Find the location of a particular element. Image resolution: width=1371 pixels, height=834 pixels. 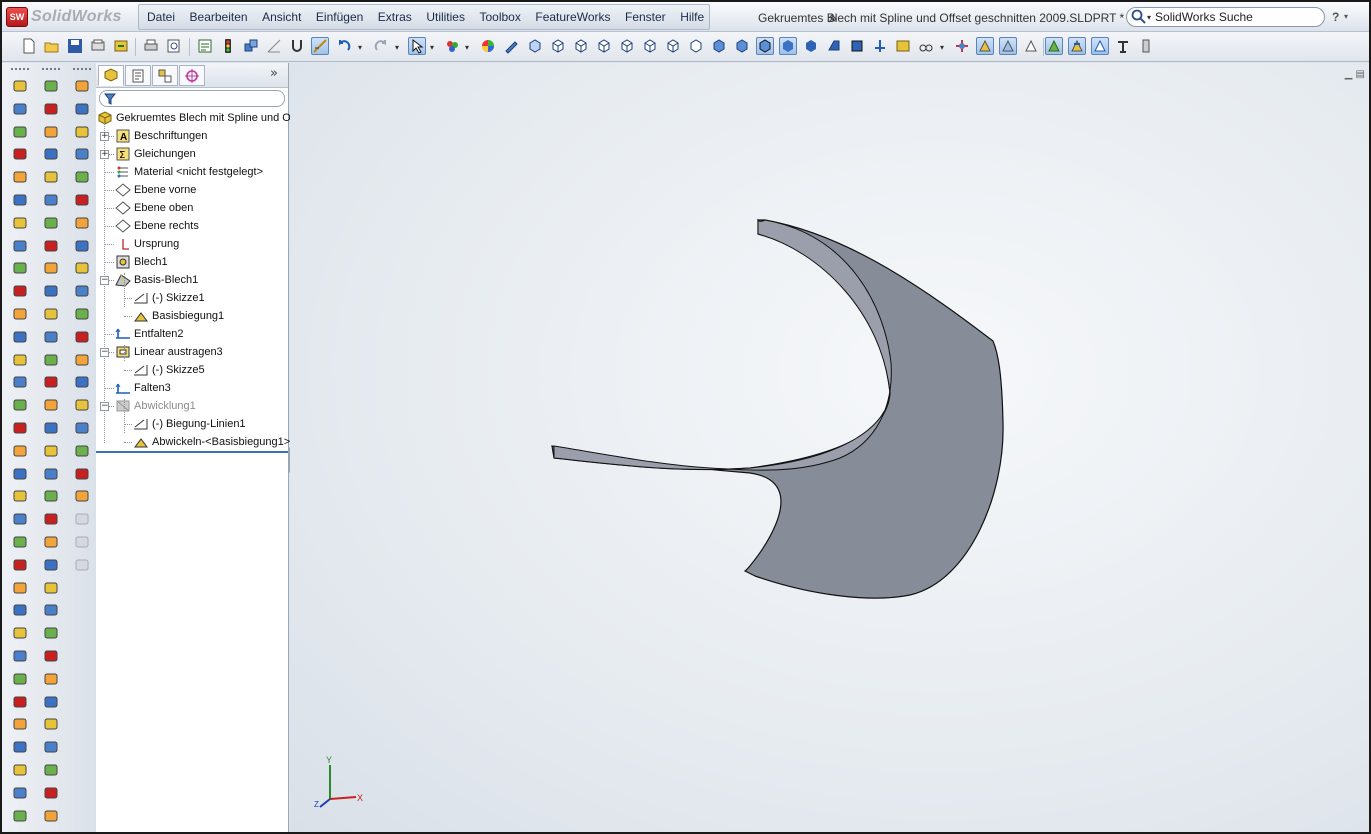

rebuild-icon is located at coordinates (121, 46).